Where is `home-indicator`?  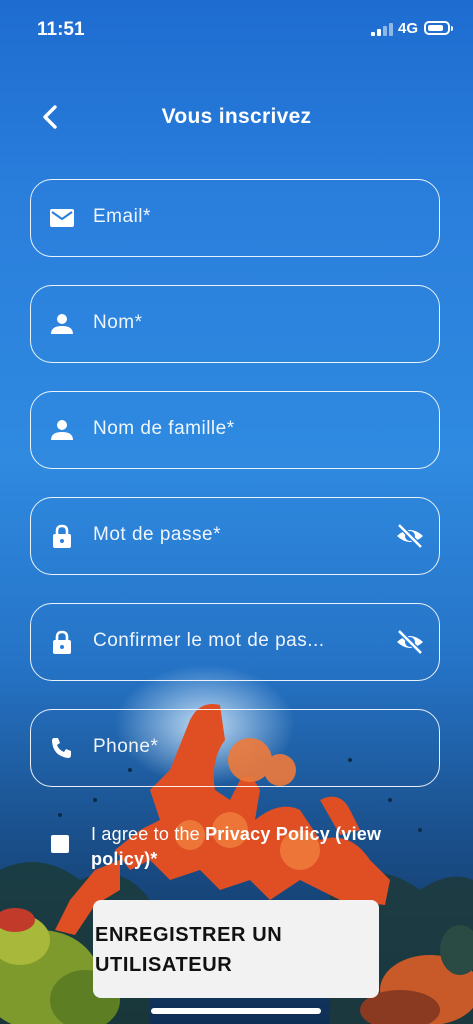 home-indicator is located at coordinates (236, 1011).